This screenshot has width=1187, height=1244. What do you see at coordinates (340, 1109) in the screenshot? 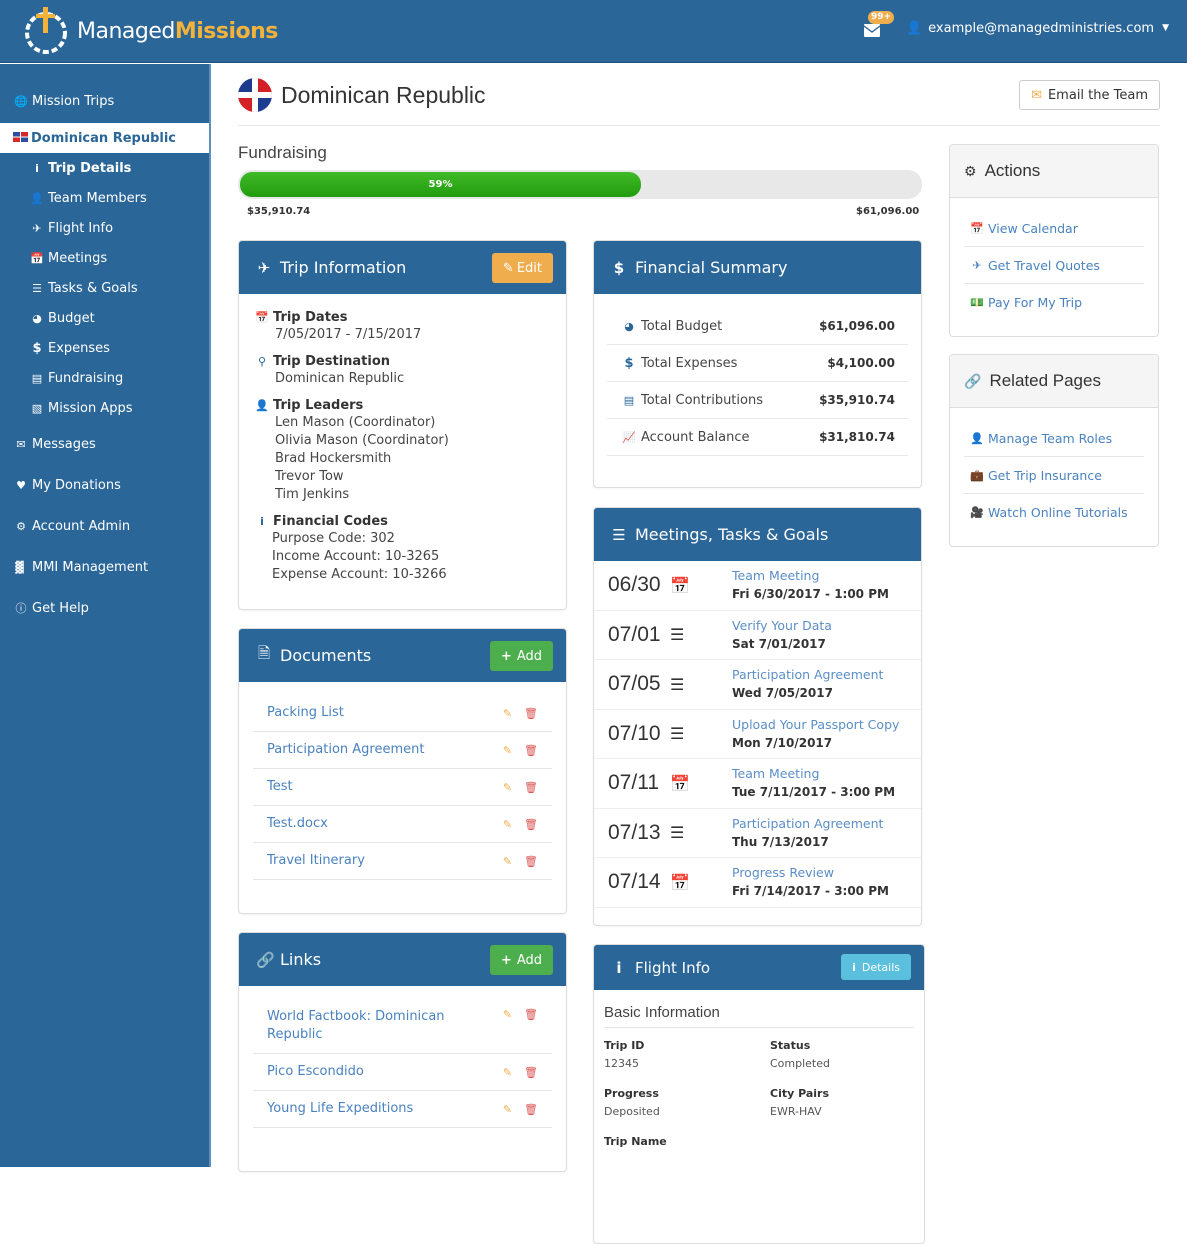
I see `item-link: Young Life Expeditions` at bounding box center [340, 1109].